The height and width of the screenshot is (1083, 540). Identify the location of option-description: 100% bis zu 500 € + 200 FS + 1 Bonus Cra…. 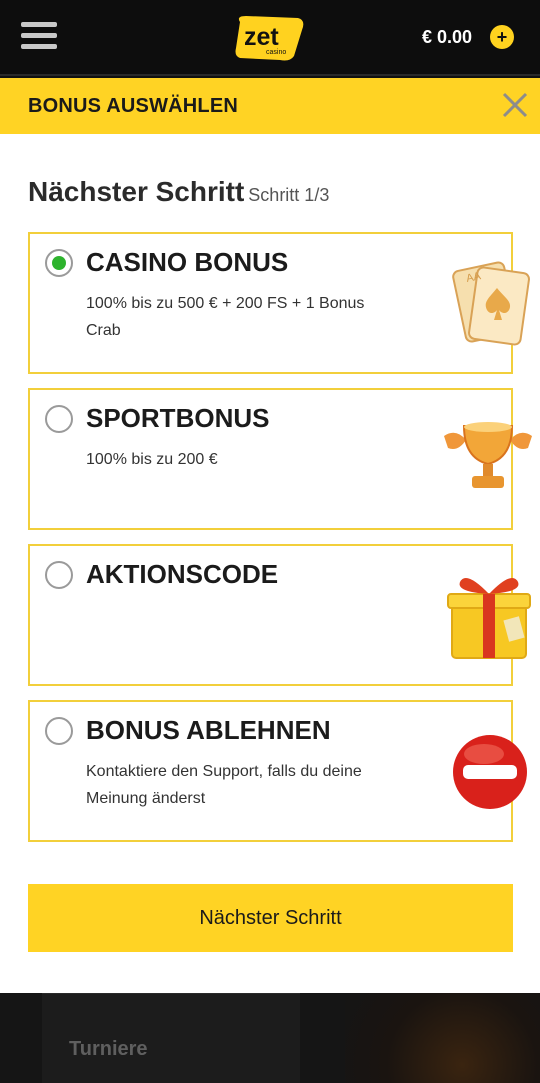
(225, 317).